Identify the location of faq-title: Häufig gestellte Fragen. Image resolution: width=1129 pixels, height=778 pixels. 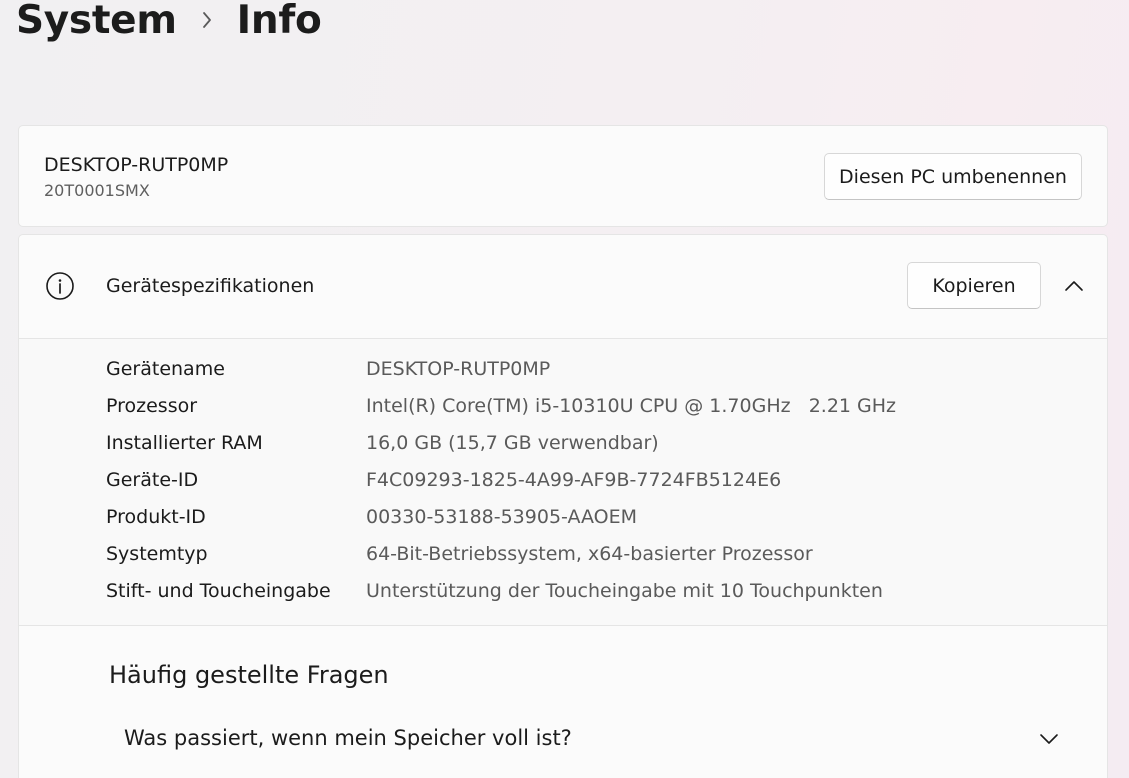
(249, 675).